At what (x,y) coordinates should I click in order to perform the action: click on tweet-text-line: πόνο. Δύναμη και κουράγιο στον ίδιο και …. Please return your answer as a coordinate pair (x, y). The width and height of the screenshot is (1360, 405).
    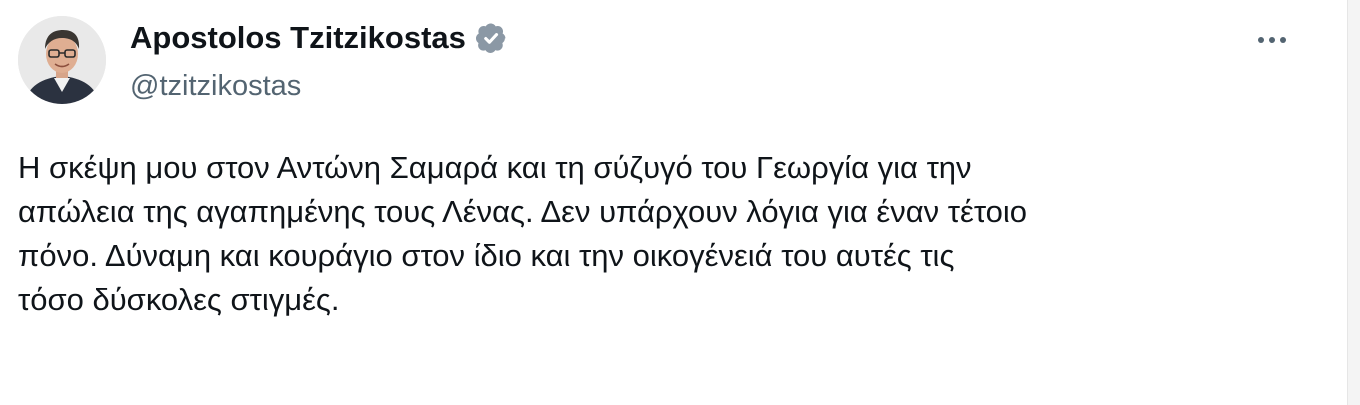
    Looking at the image, I should click on (486, 255).